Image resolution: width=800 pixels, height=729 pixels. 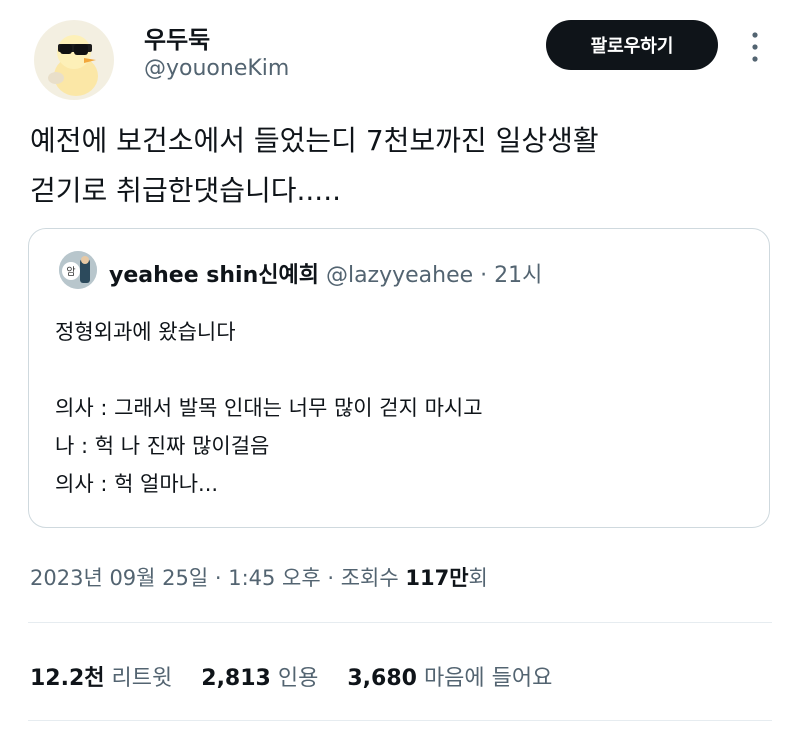 I want to click on tweet-timestamp: 2023년 09월 25일 · 1:45 오후 · 조회수 117만회, so click(x=259, y=577).